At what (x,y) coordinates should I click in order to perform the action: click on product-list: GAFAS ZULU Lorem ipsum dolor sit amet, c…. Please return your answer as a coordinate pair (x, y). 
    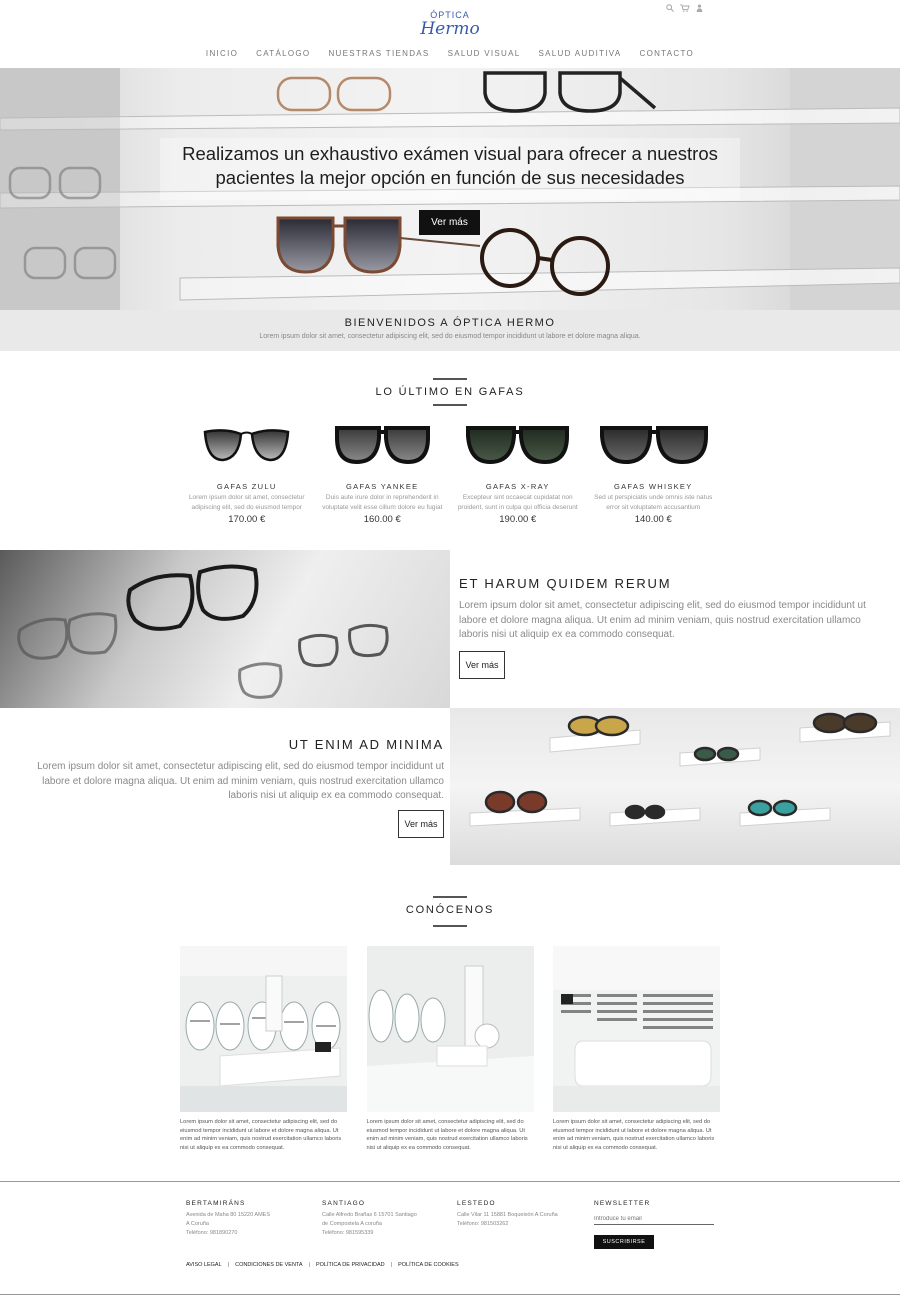
    Looking at the image, I should click on (450, 473).